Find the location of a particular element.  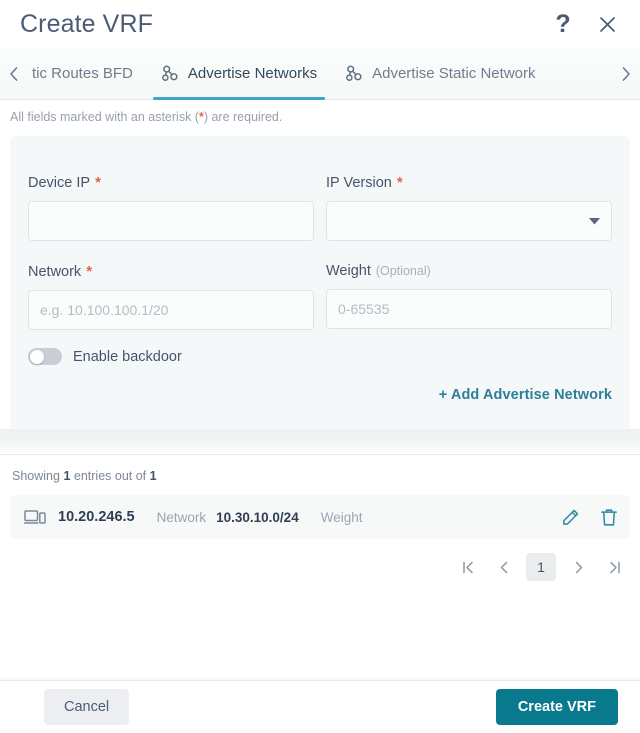

close-icon is located at coordinates (607, 24).